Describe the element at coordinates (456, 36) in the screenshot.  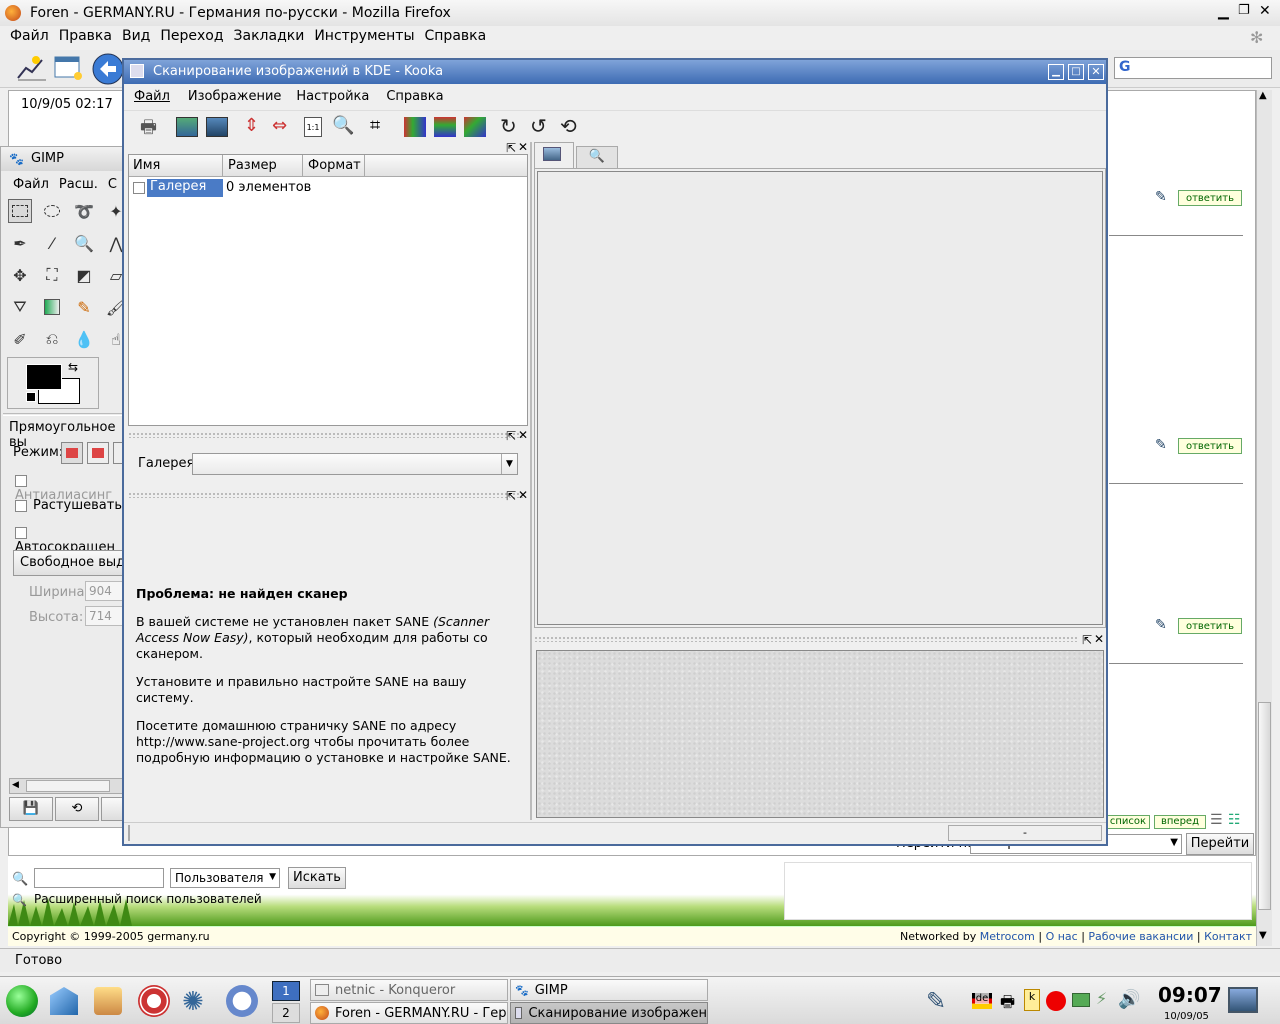
I see `menu-help: Справка` at that location.